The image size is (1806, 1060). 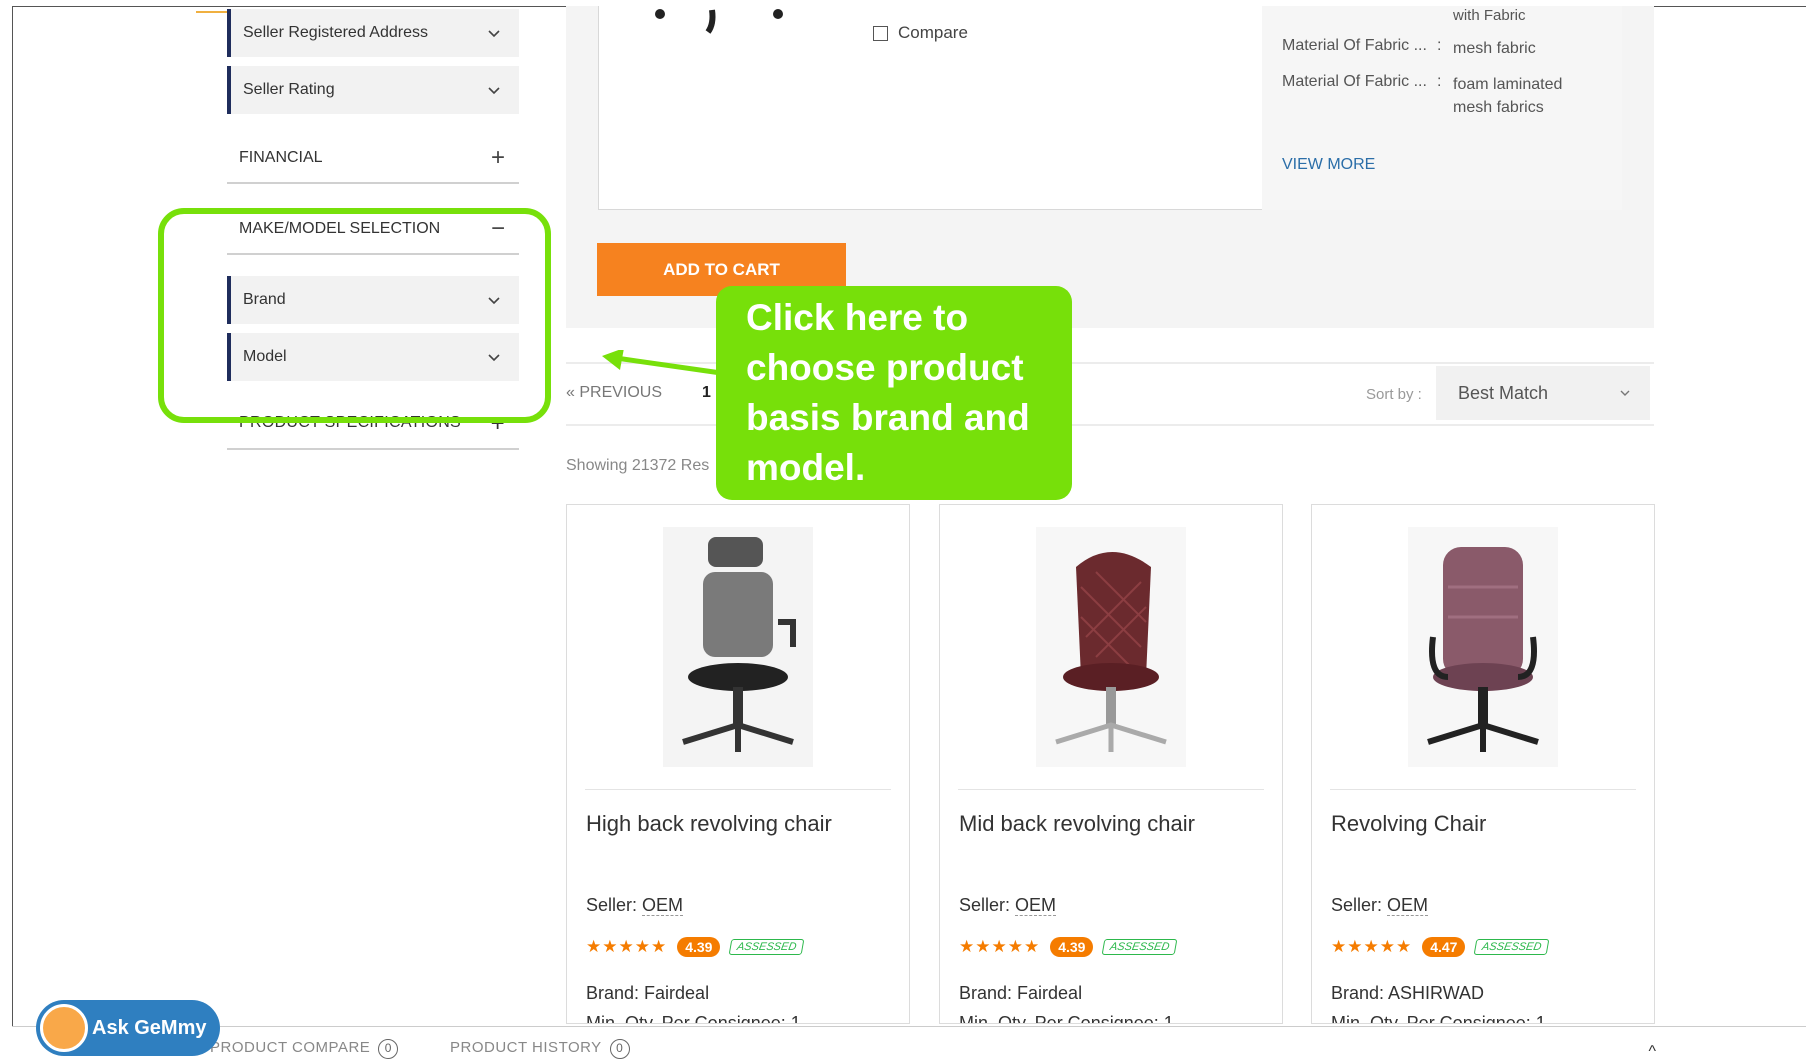 I want to click on product-history-count: 0, so click(x=619, y=1049).